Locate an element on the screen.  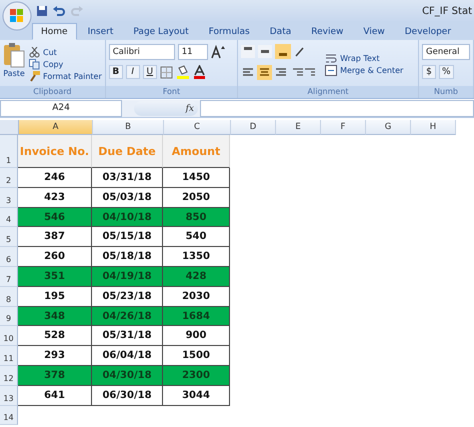
row-header: 2 is located at coordinates (9, 178).